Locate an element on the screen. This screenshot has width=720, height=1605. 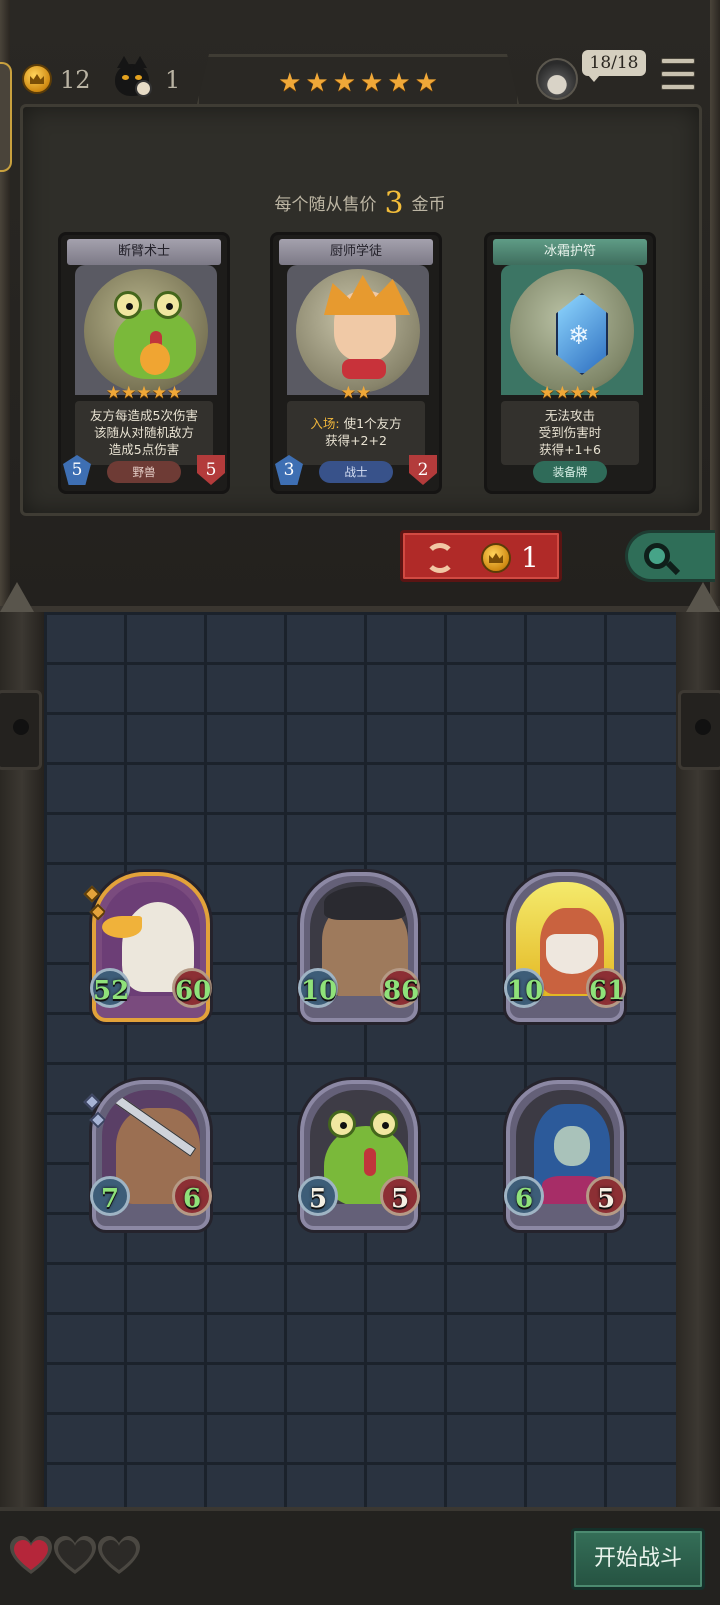
minion-attack: 52 is located at coordinates (110, 988).